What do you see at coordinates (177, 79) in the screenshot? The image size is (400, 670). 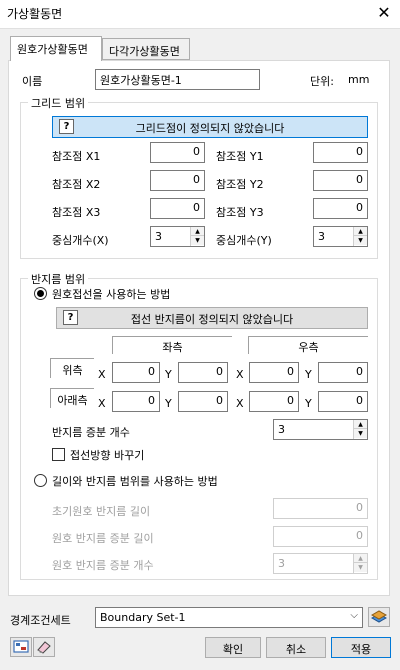 I see `name-input: 원호가상활동면-1` at bounding box center [177, 79].